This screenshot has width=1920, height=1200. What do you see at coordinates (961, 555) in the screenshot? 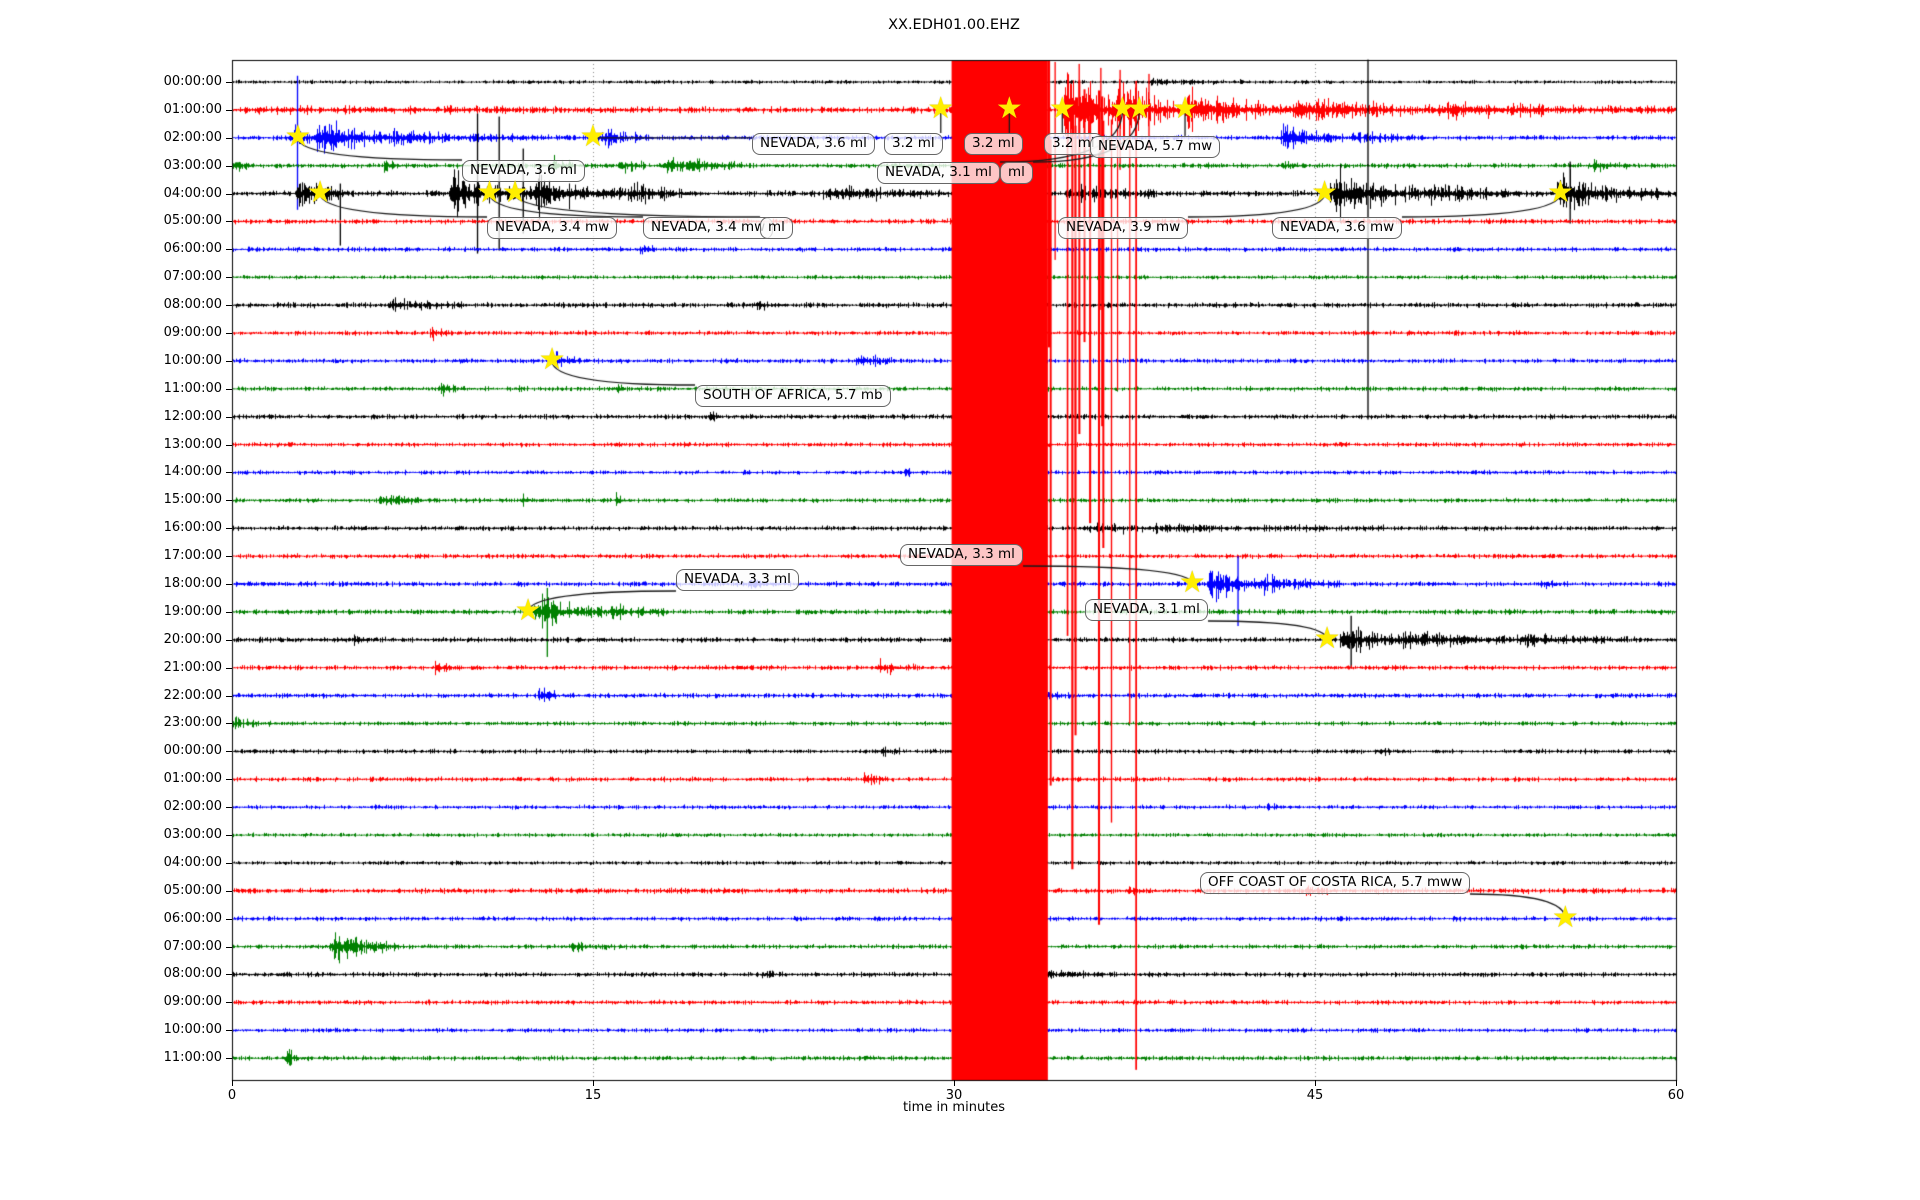
I see `event-label: NEVADA, 3.3 ml` at bounding box center [961, 555].